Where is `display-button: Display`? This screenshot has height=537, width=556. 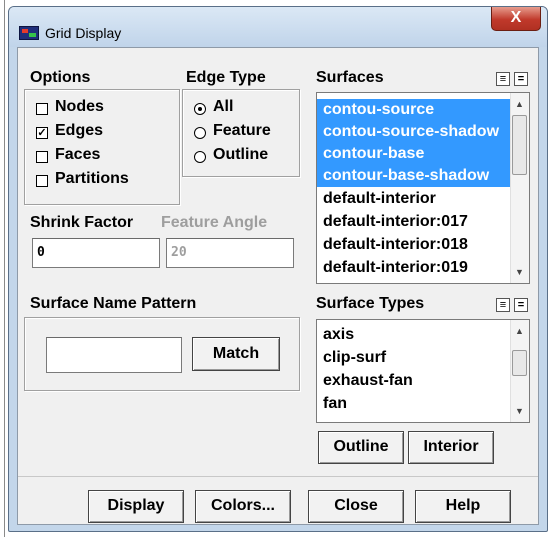 display-button: Display is located at coordinates (136, 506).